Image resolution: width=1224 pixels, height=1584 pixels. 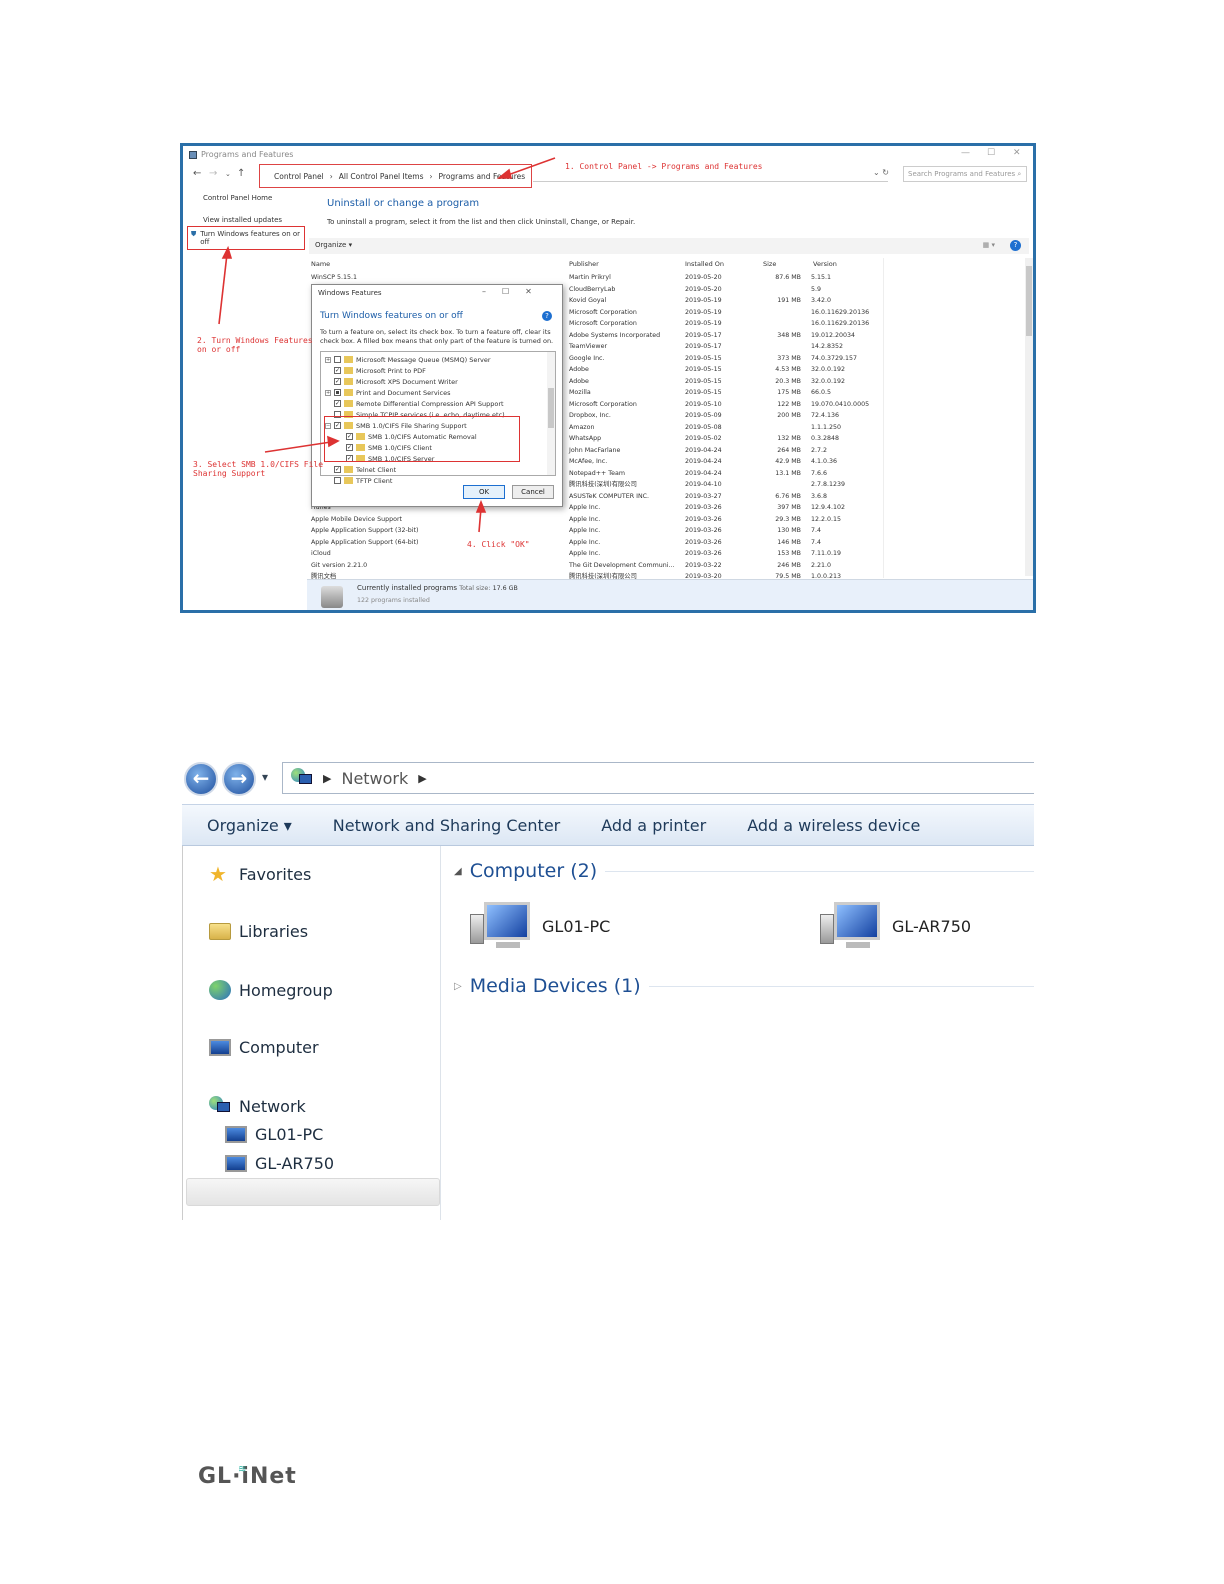 What do you see at coordinates (220, 1106) in the screenshot?
I see `network-icon` at bounding box center [220, 1106].